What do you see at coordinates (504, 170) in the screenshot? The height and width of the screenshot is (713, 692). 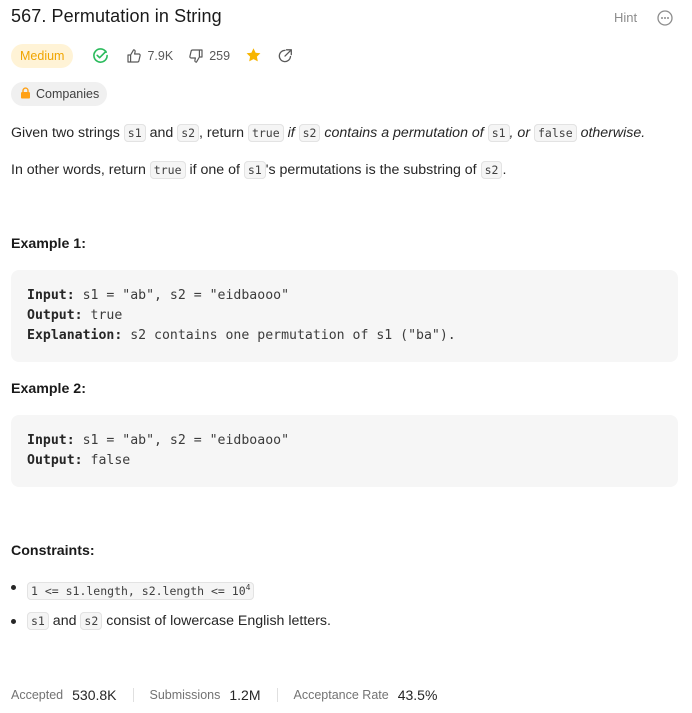 I see `text-run: .` at bounding box center [504, 170].